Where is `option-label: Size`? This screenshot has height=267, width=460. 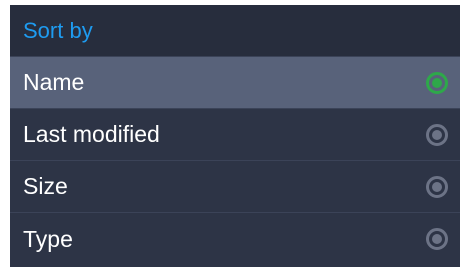
option-label: Size is located at coordinates (45, 186).